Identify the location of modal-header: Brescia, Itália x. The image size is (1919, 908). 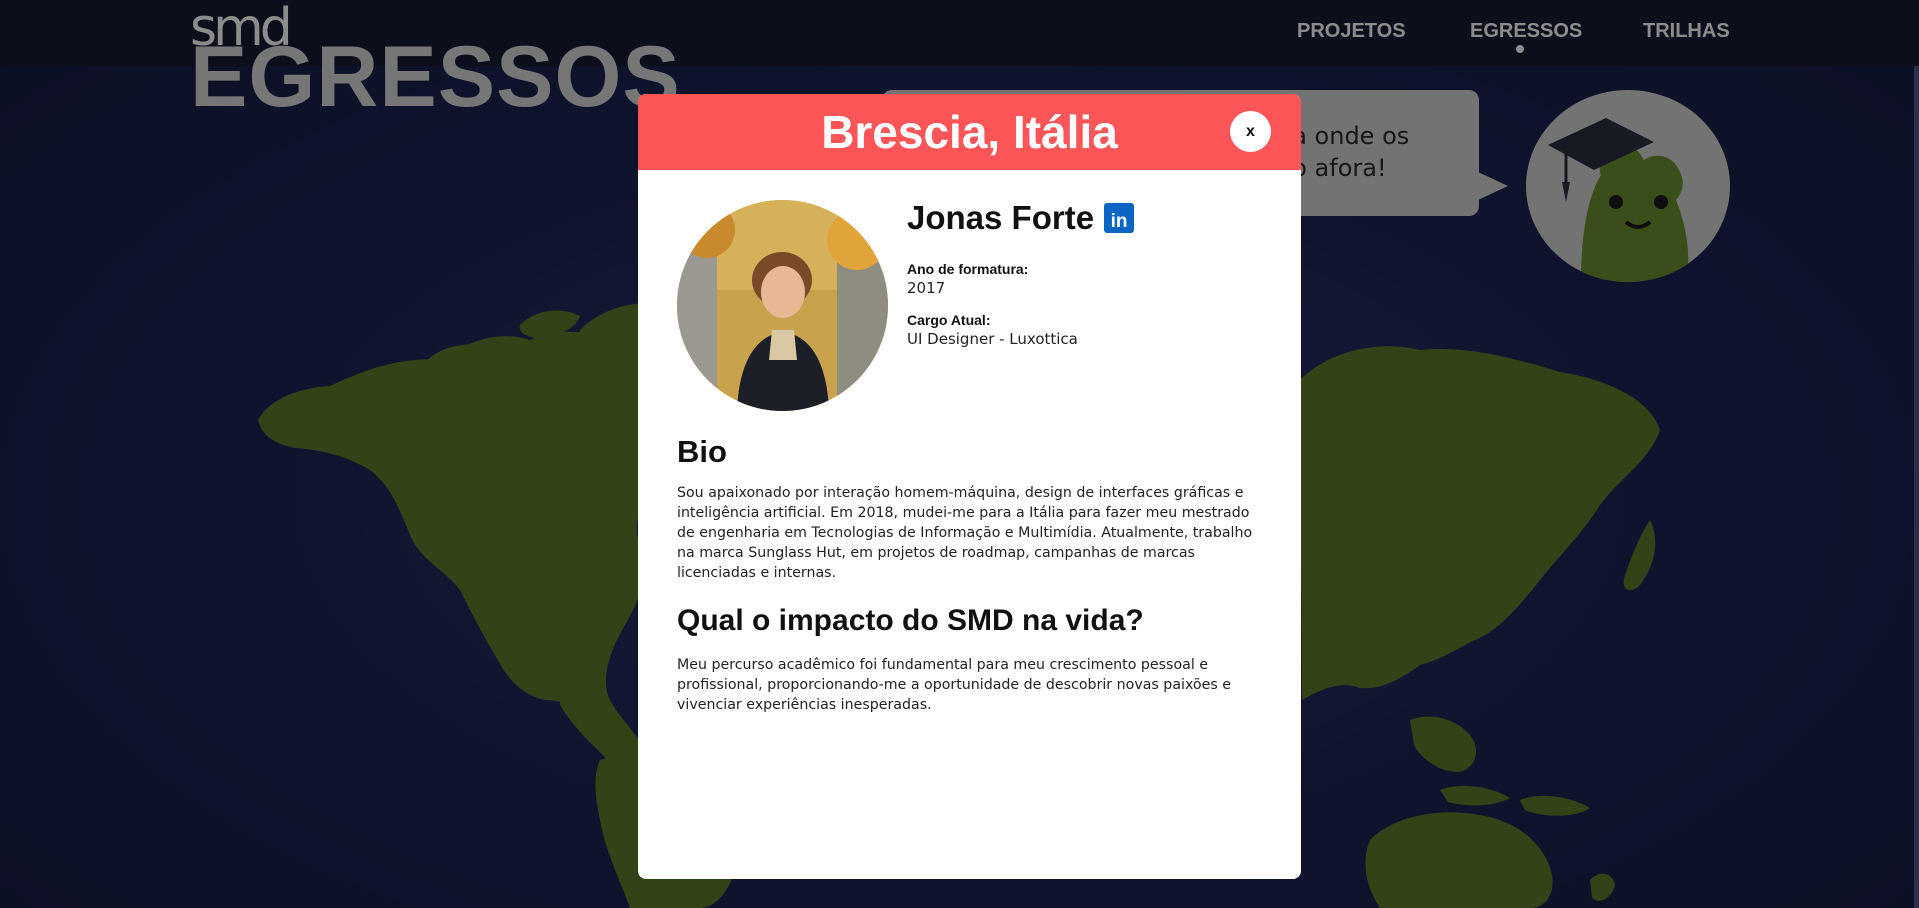
(969, 132).